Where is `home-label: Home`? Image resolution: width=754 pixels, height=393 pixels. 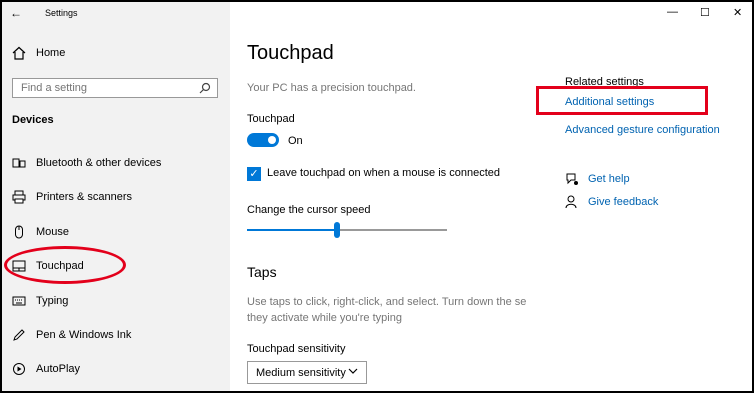 home-label: Home is located at coordinates (51, 53).